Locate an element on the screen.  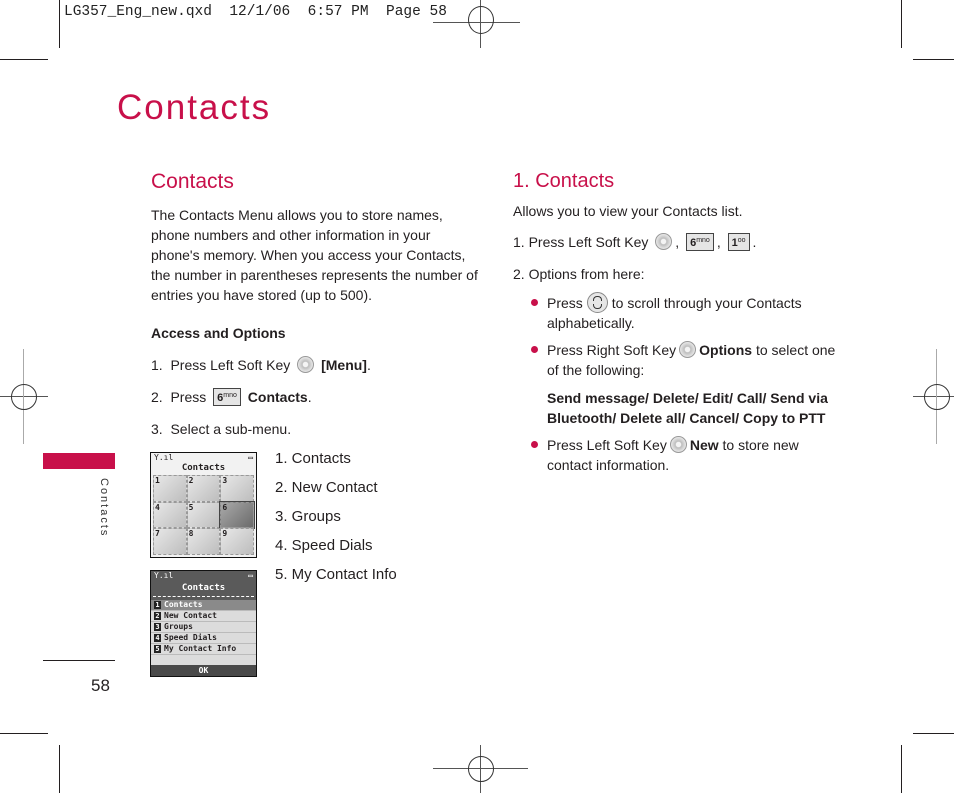
phone-screen-grid: Y.ıl ▭ Contacts 1 2 3 4 5 6 7 8 9 is located at coordinates (203, 505).